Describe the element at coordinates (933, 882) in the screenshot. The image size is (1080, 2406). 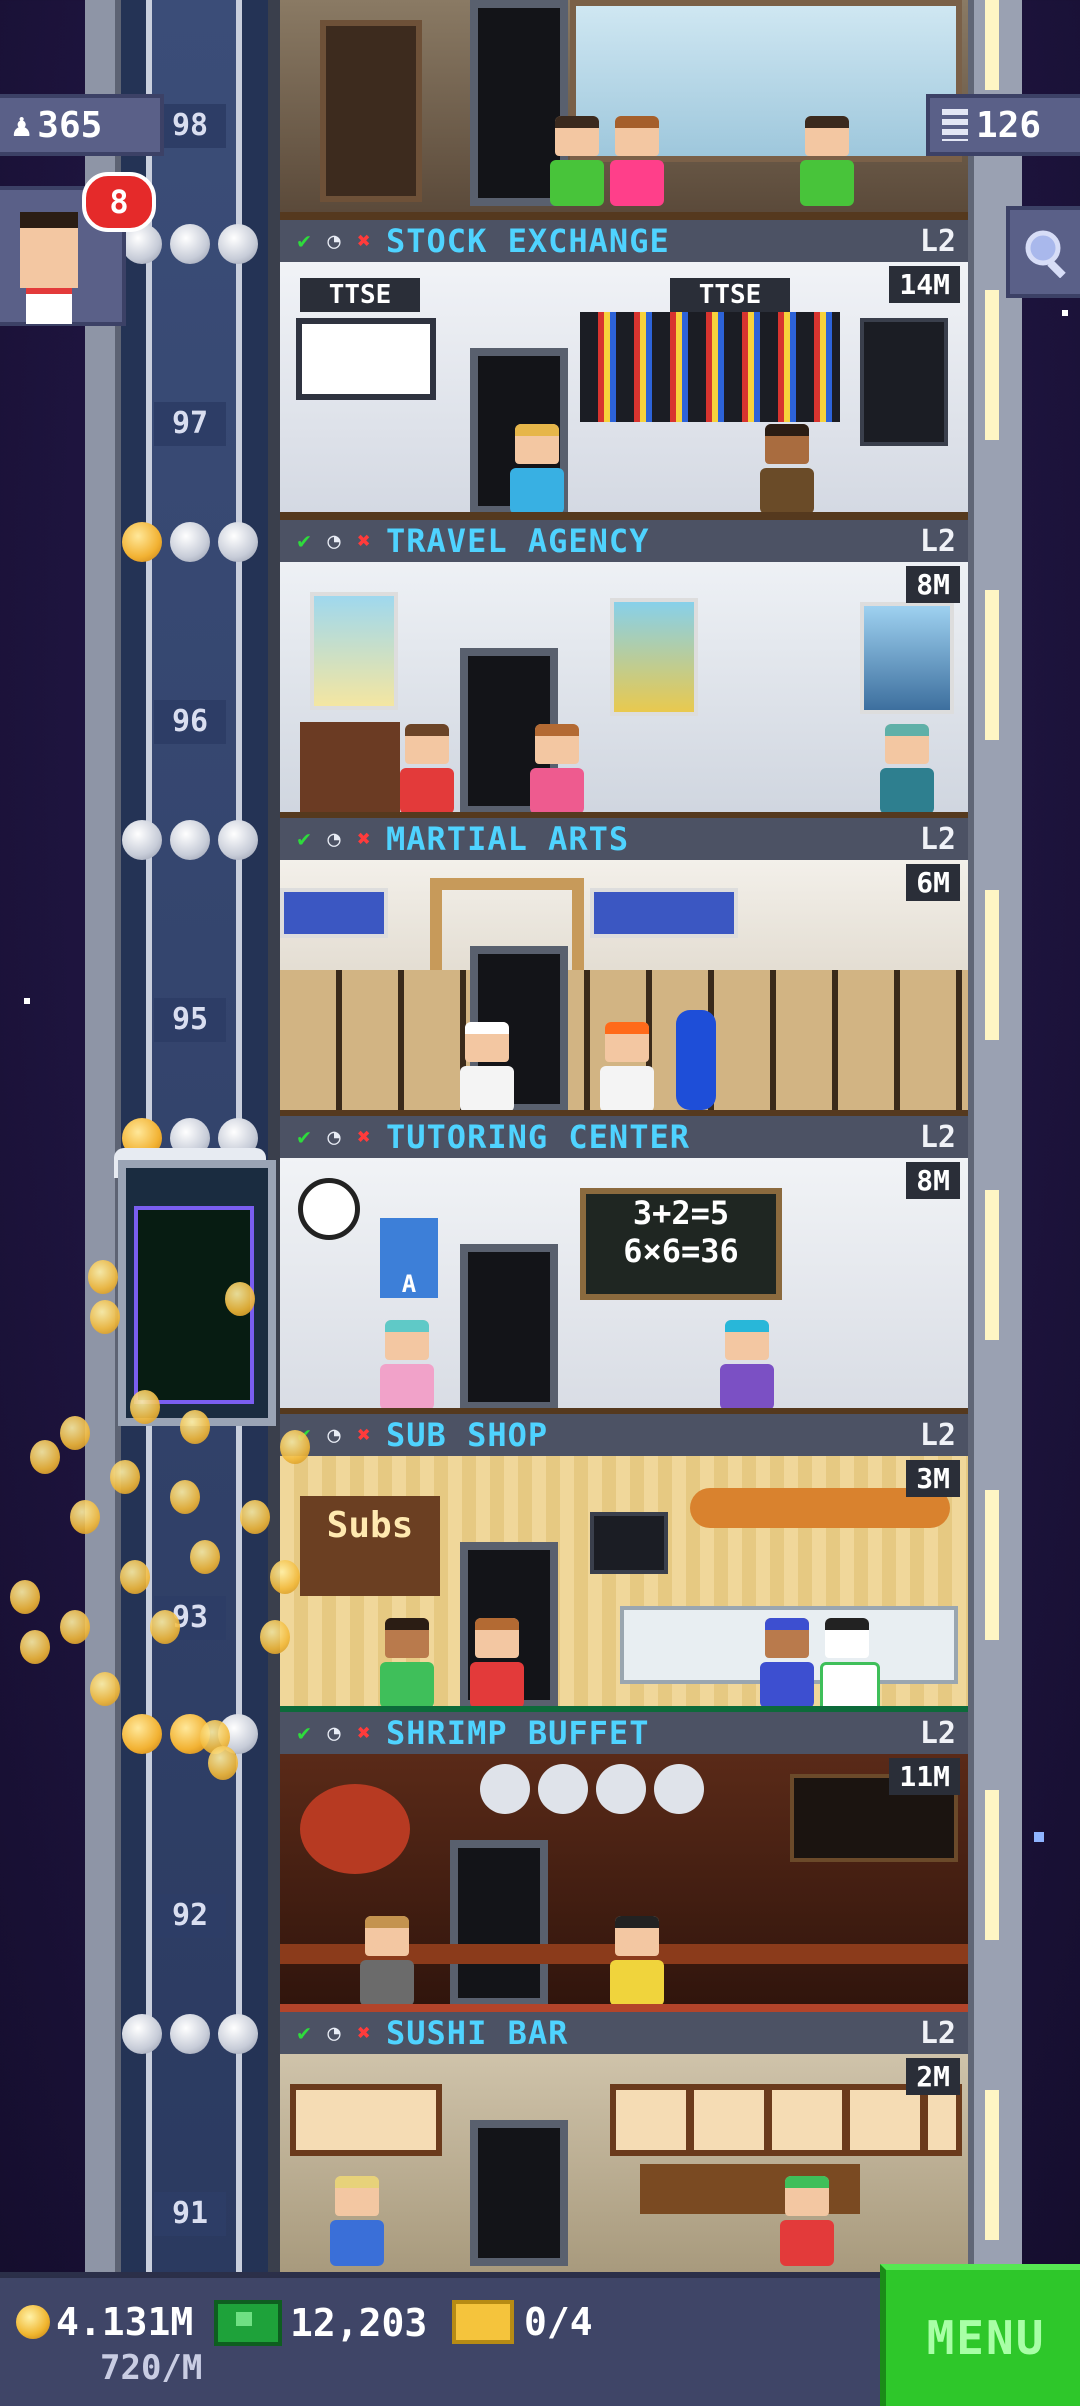
I see `floor-income: 6M` at that location.